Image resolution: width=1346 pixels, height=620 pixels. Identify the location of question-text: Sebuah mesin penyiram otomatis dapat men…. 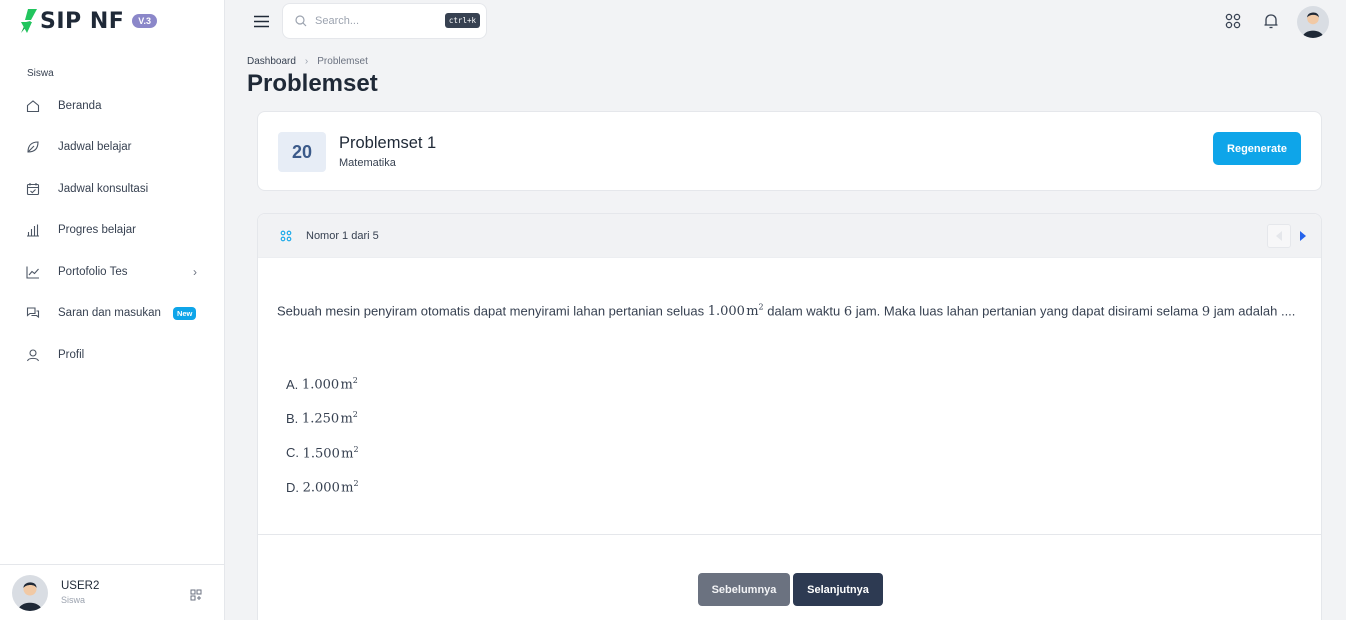
(786, 311).